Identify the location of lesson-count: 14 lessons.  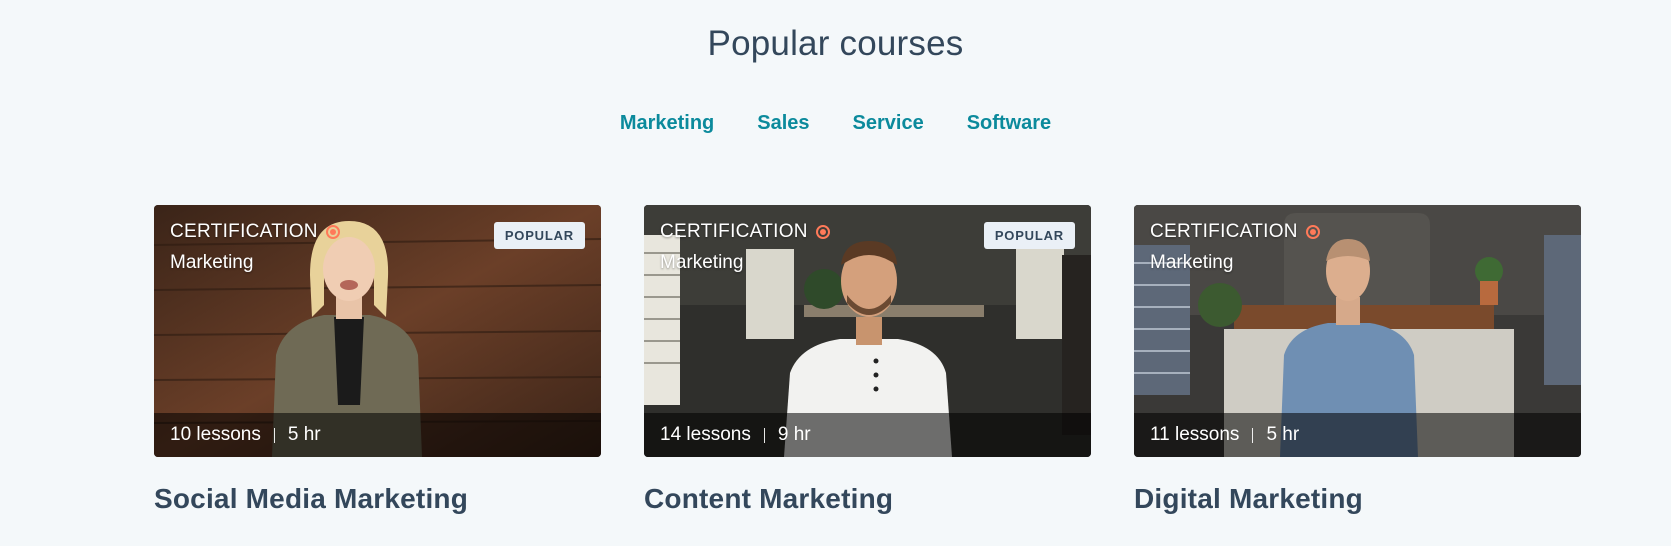
(705, 434).